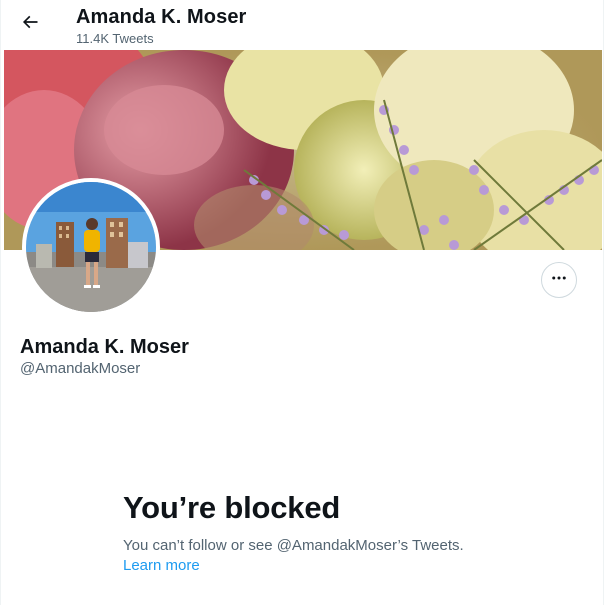 The height and width of the screenshot is (605, 604). Describe the element at coordinates (302, 25) in the screenshot. I see `top-header: Amanda K. Moser 11.4K Tweets` at that location.